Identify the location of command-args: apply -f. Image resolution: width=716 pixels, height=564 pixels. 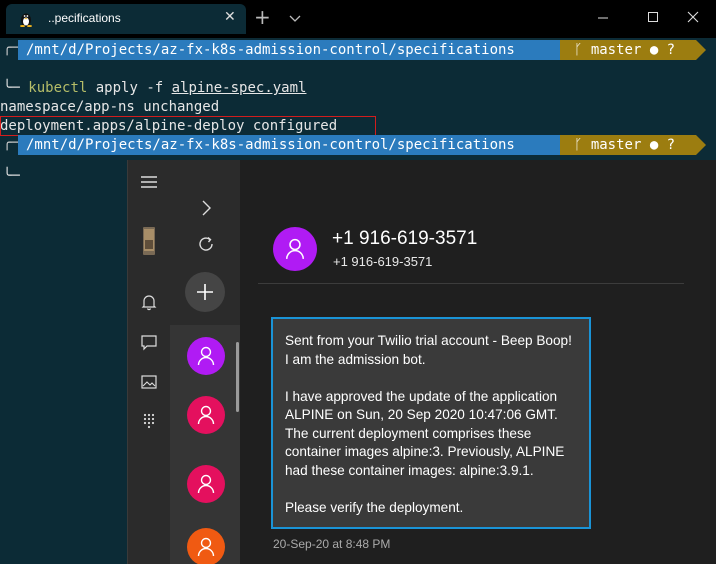
(129, 88).